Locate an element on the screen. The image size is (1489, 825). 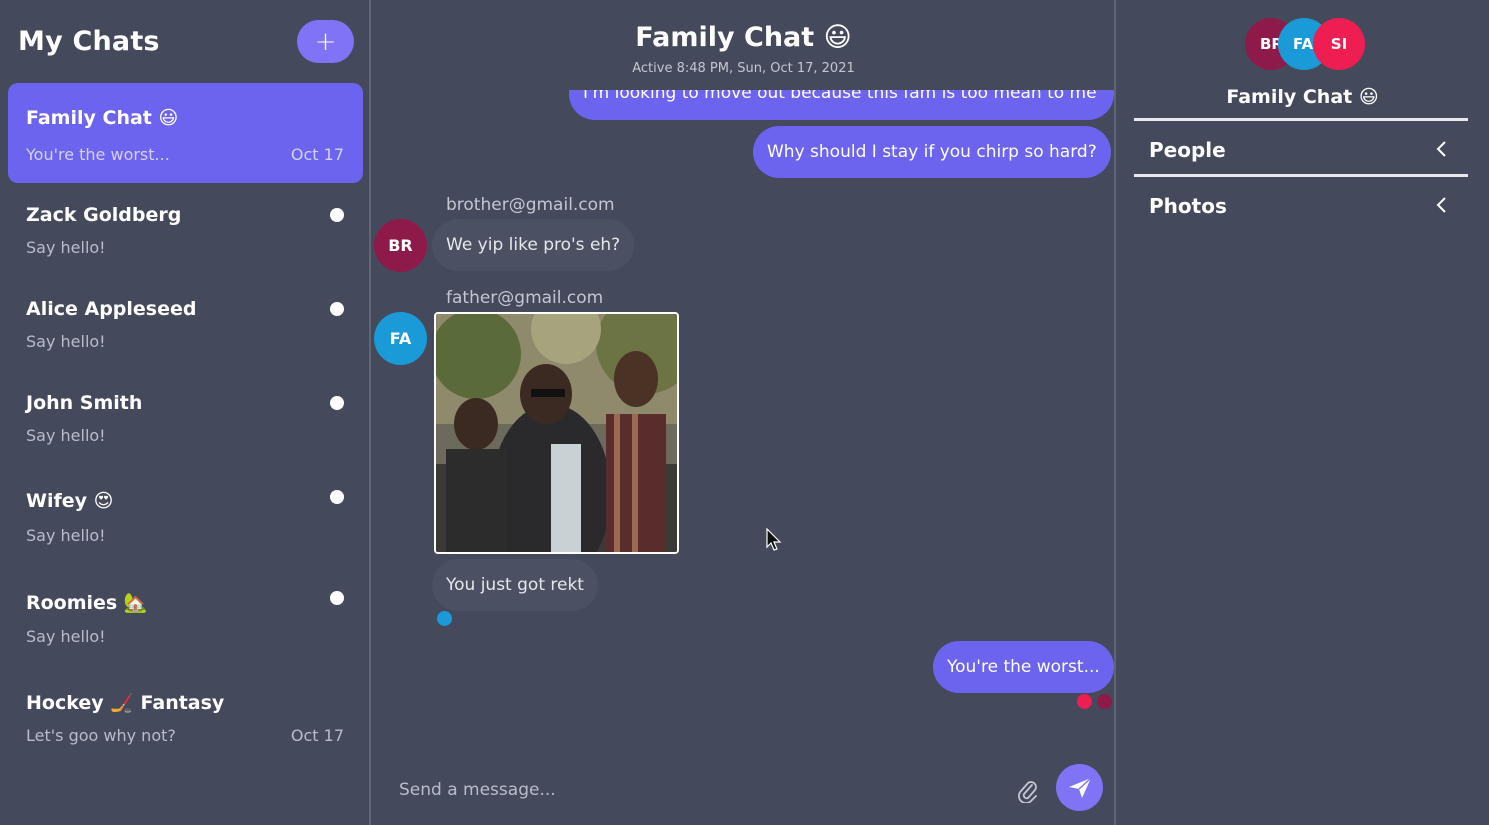
attachment-icon is located at coordinates (1028, 791).